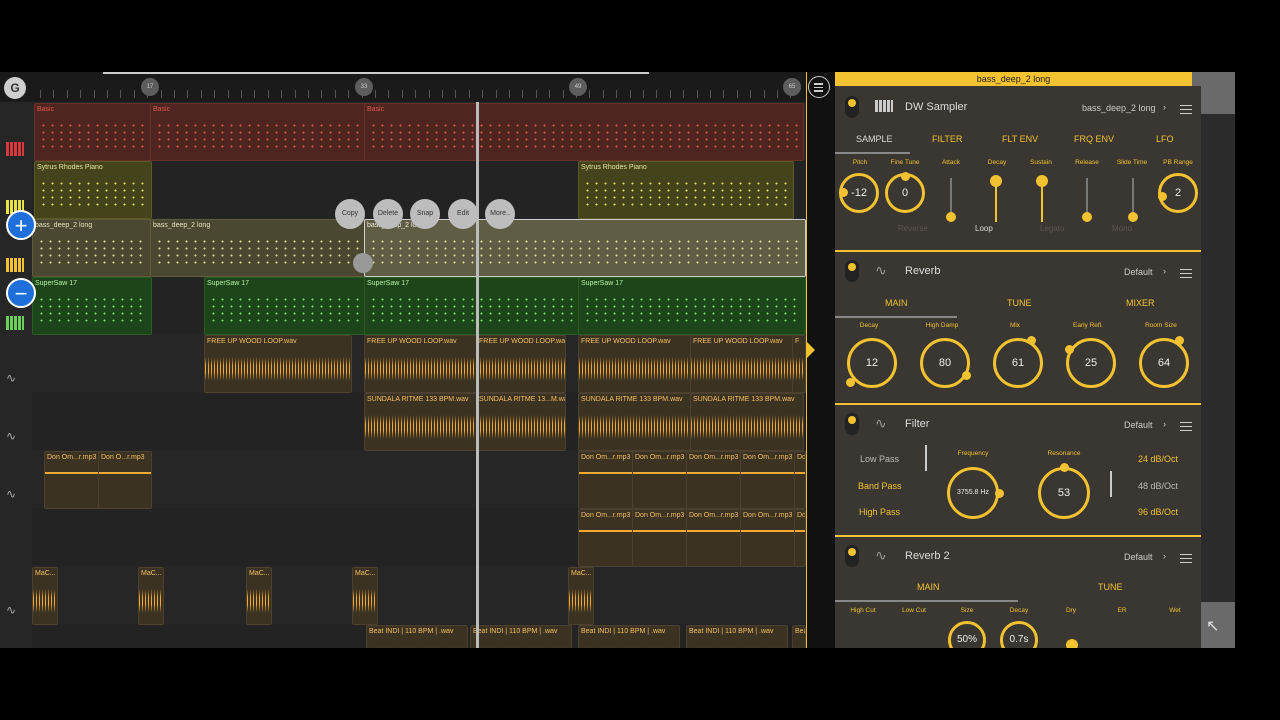 Image resolution: width=1280 pixels, height=720 pixels. Describe the element at coordinates (913, 228) in the screenshot. I see `reverse-toggle: Reverse` at that location.